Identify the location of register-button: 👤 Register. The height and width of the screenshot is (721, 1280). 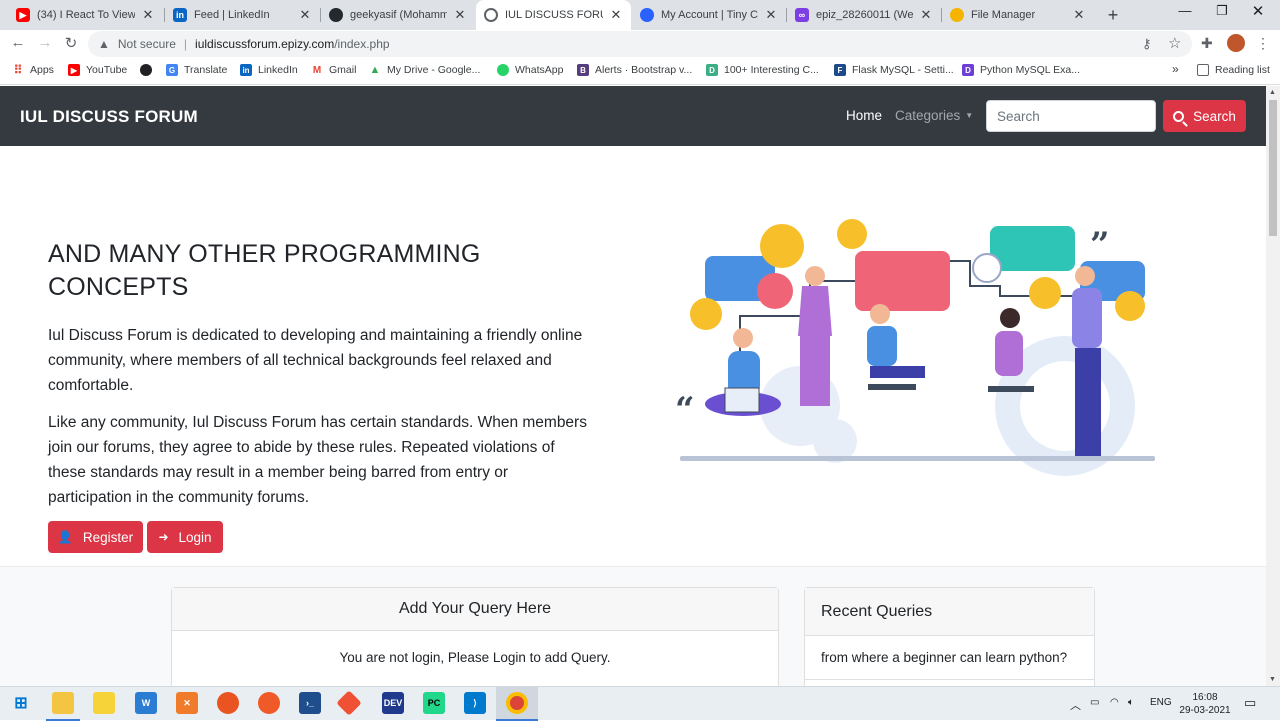
(95, 537).